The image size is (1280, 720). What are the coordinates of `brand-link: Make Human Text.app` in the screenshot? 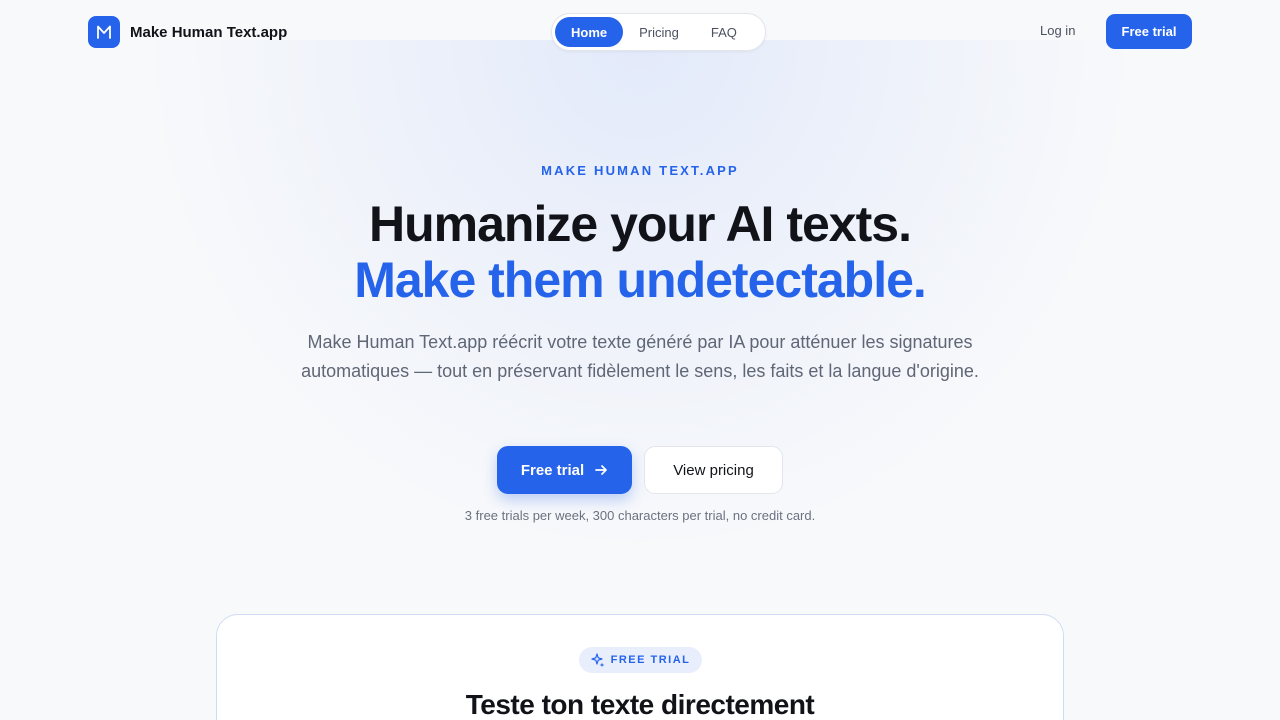 It's located at (187, 32).